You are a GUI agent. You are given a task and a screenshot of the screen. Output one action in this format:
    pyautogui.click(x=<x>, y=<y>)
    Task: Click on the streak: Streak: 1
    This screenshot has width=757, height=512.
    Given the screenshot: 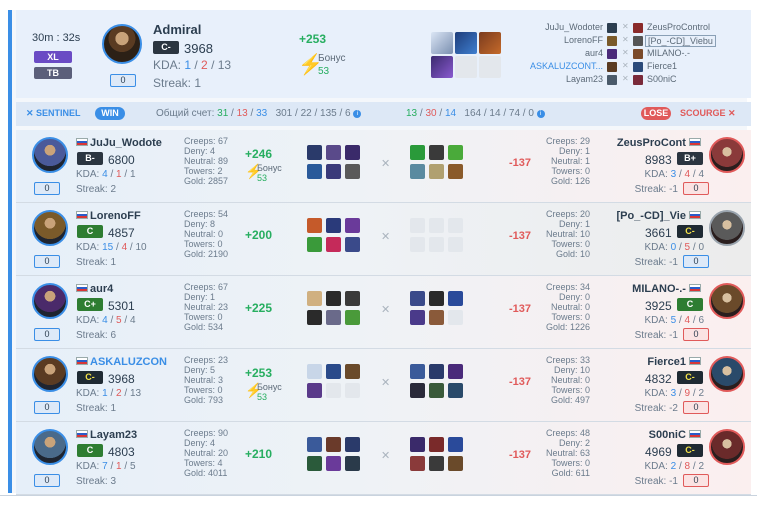 What is the action you would take?
    pyautogui.click(x=96, y=262)
    